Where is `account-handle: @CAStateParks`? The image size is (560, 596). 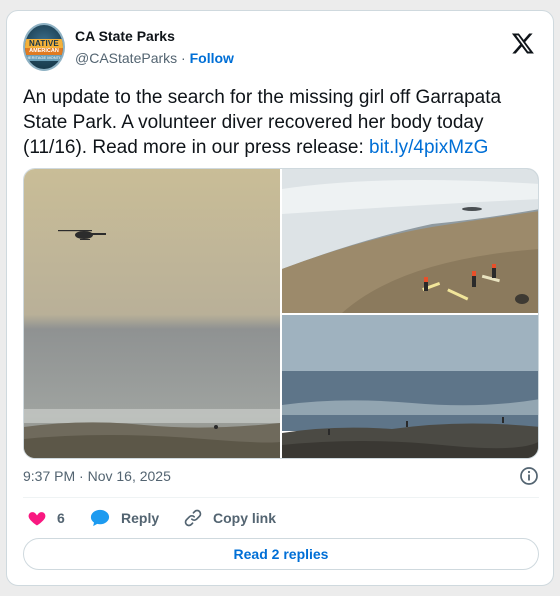
account-handle: @CAStateParks is located at coordinates (126, 58).